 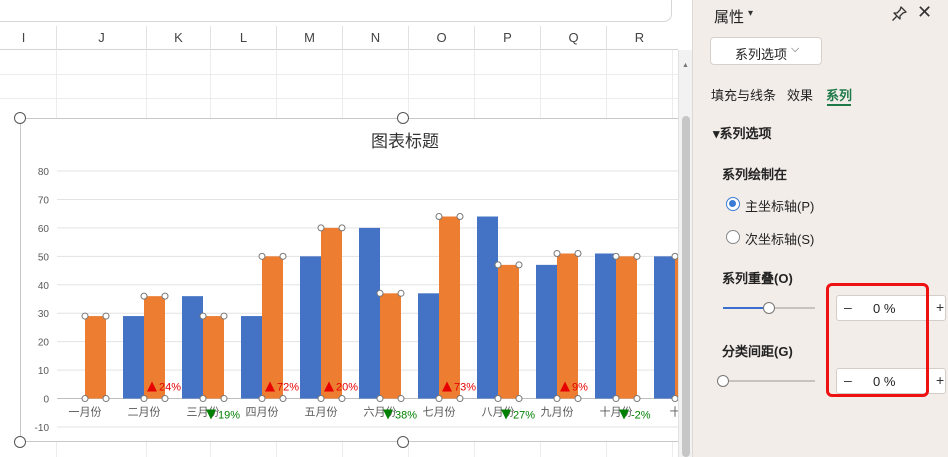 I want to click on y-tick-label: 80, so click(x=44, y=172).